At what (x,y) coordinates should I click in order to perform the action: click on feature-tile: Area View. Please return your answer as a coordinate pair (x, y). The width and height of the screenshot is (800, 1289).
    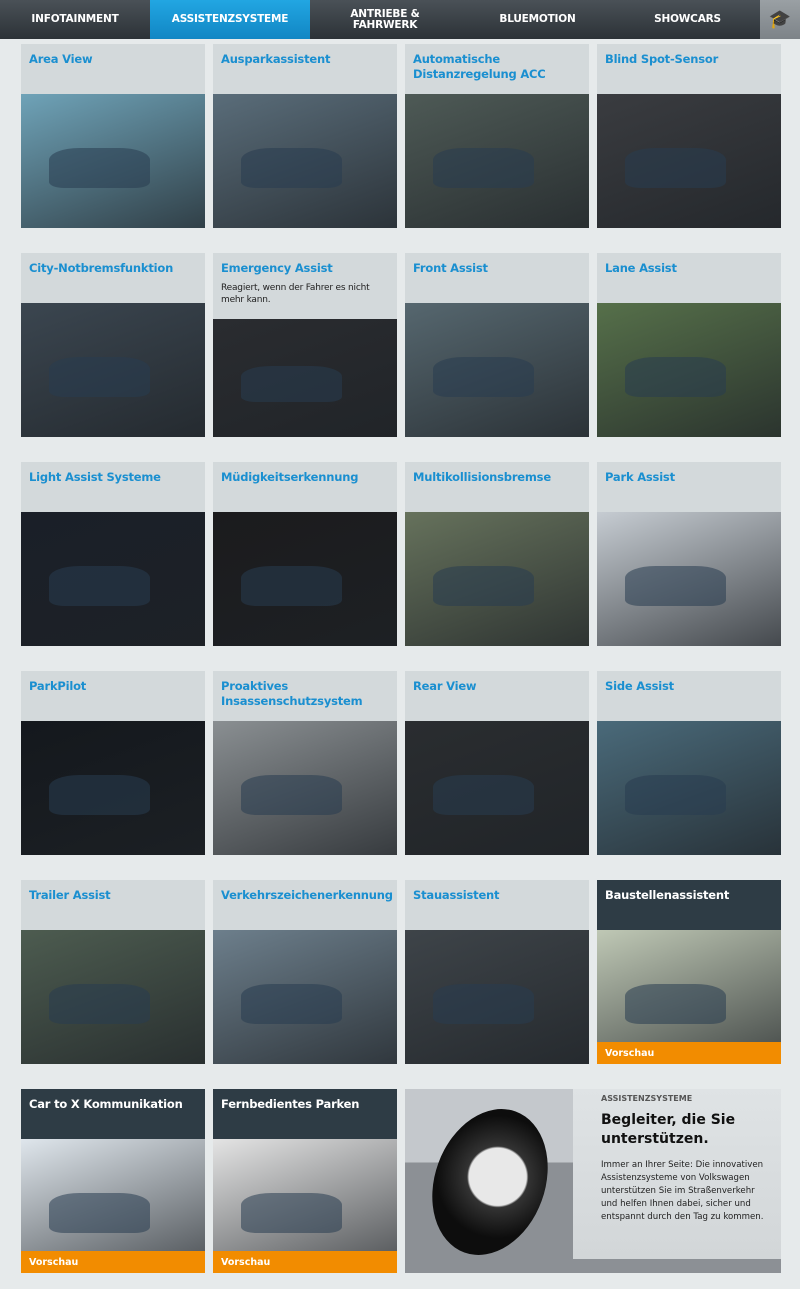
    Looking at the image, I should click on (113, 136).